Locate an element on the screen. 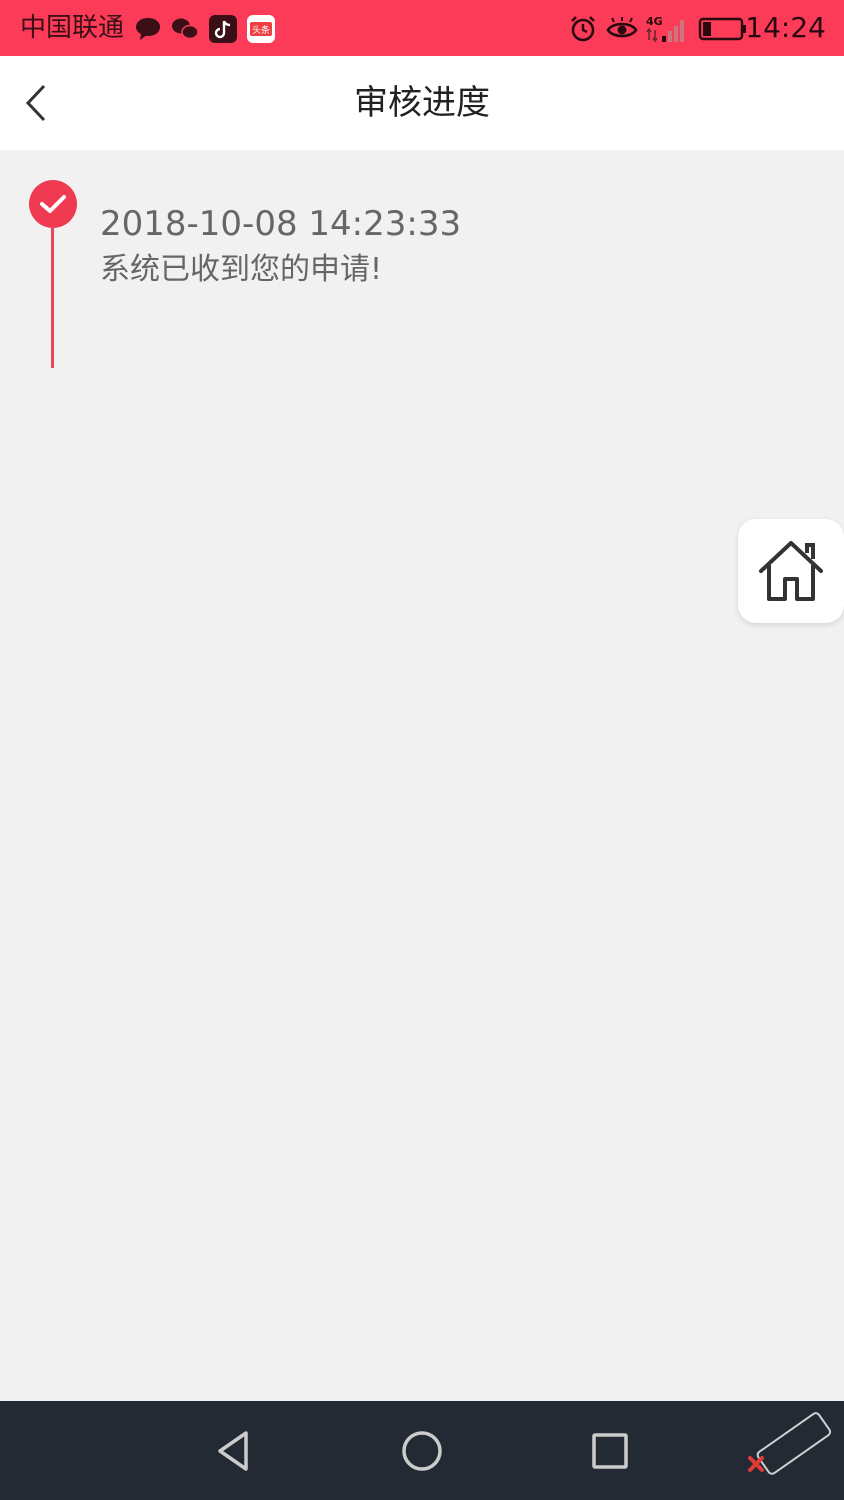 The width and height of the screenshot is (844, 1500). floating-home-button is located at coordinates (791, 571).